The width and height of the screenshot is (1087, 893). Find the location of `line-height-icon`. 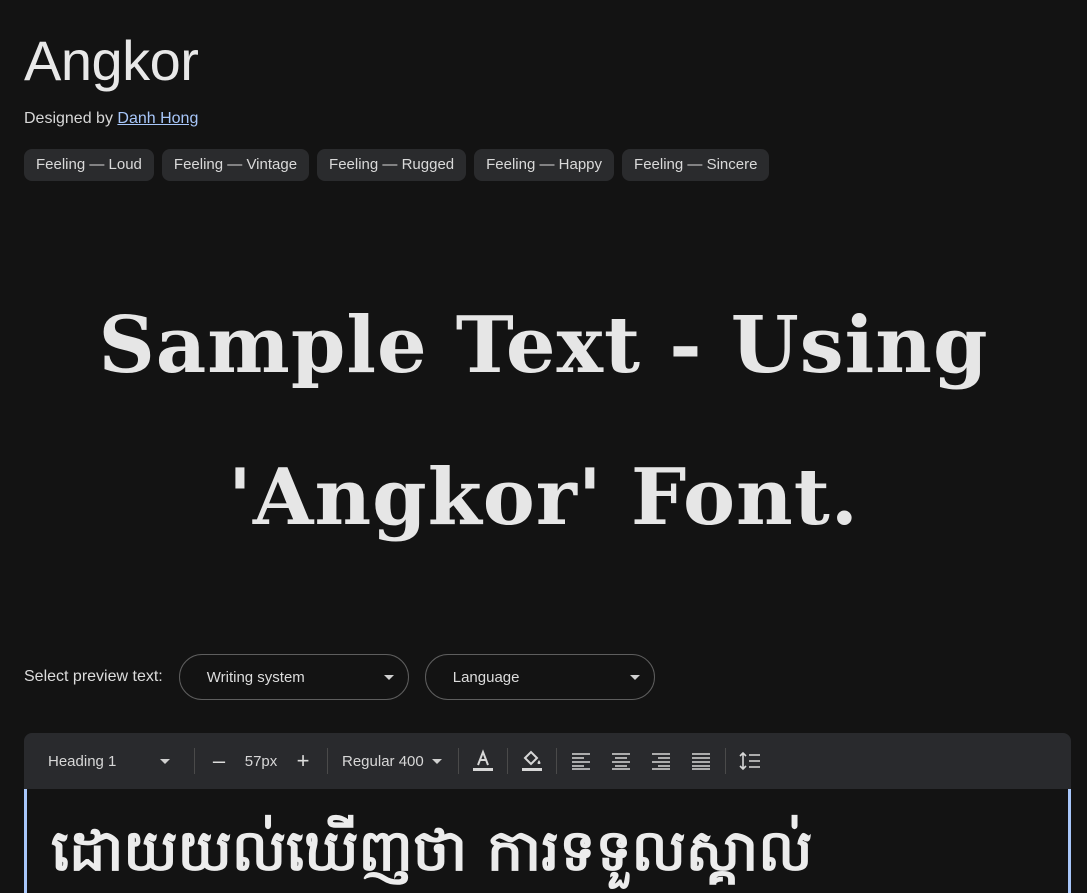

line-height-icon is located at coordinates (749, 761).